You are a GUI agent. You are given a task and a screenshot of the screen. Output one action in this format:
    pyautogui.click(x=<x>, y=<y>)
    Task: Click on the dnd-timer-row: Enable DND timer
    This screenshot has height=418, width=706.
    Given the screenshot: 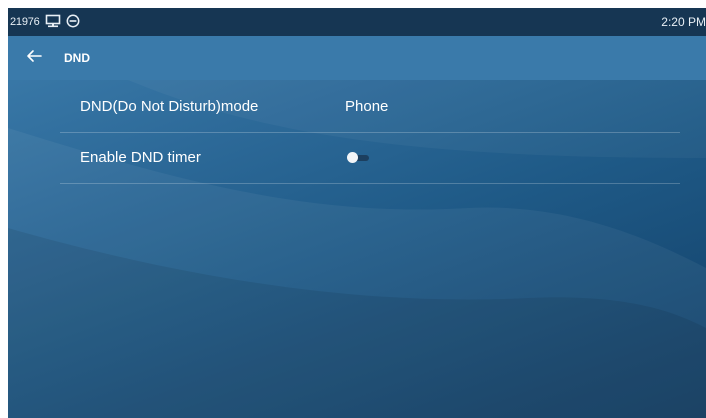 What is the action you would take?
    pyautogui.click(x=370, y=158)
    